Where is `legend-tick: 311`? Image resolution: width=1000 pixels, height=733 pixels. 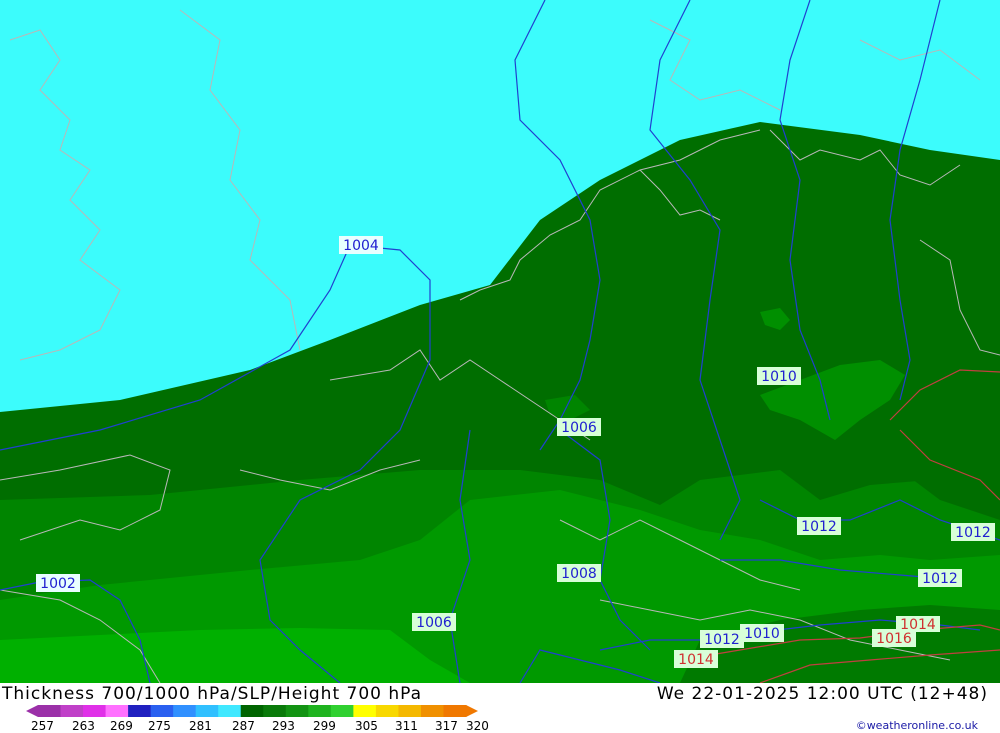
legend-tick: 311 is located at coordinates (406, 726).